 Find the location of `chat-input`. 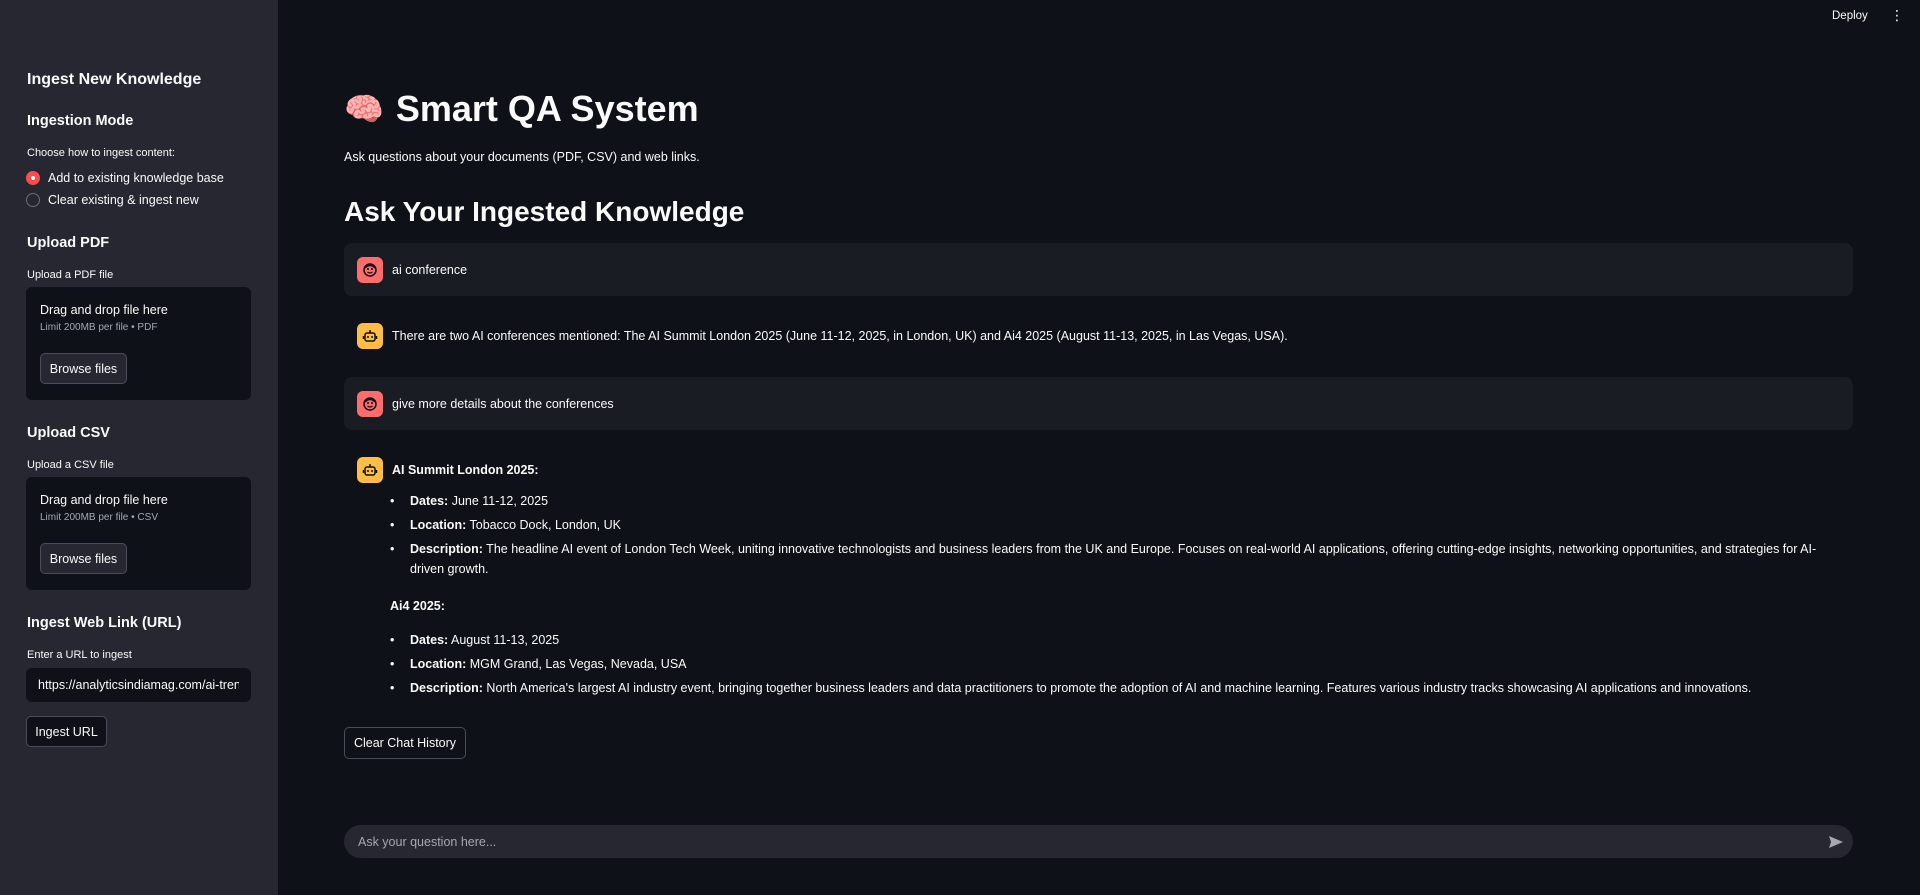

chat-input is located at coordinates (1098, 841).